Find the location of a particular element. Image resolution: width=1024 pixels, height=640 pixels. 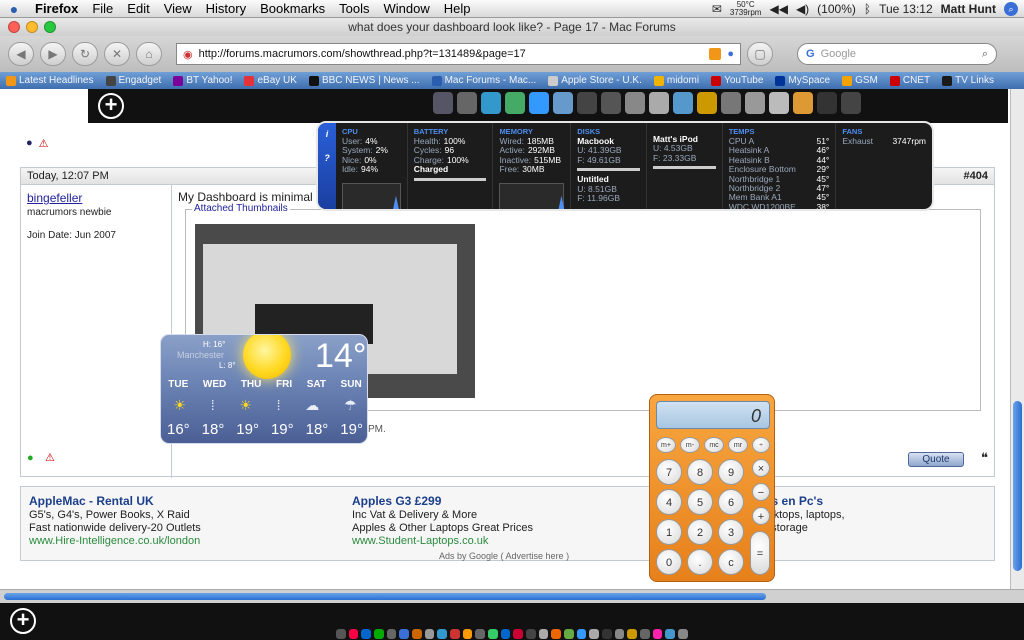

minimize-button is located at coordinates (32, 27).